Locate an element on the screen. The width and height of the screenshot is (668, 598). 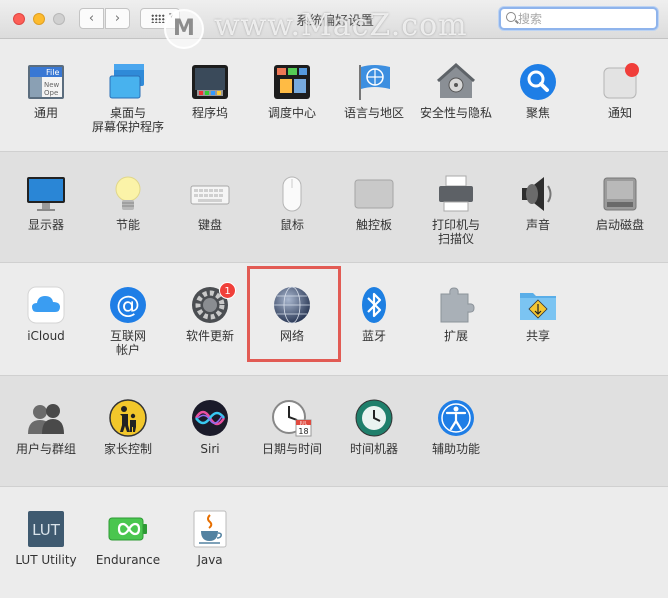
pref-time-machine: 时间机器 is located at coordinates (374, 427).